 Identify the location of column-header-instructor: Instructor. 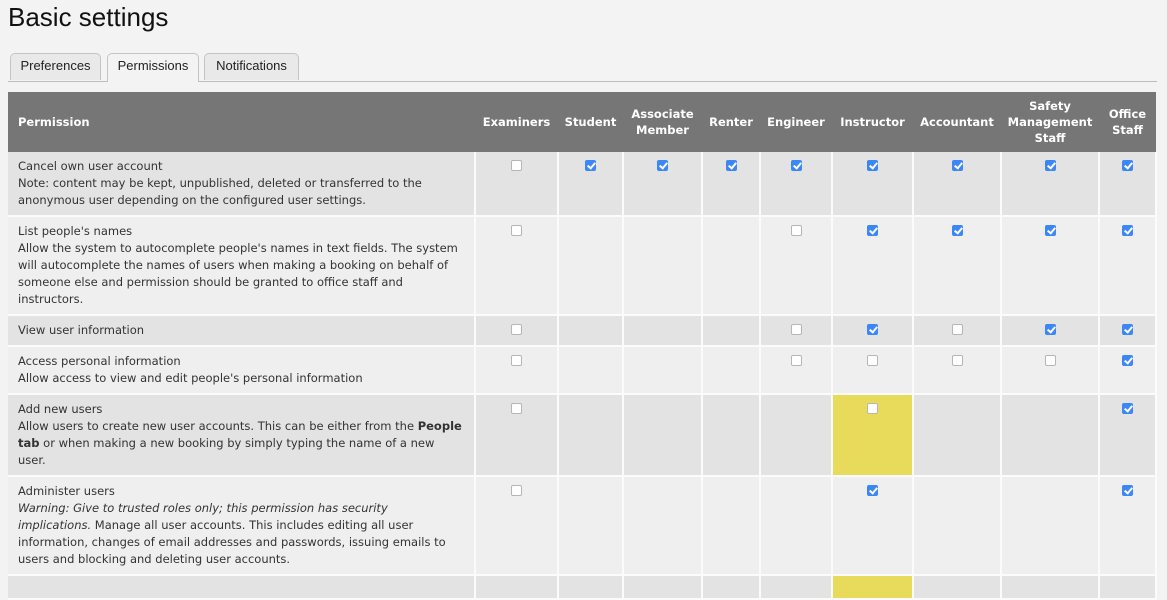
(872, 122).